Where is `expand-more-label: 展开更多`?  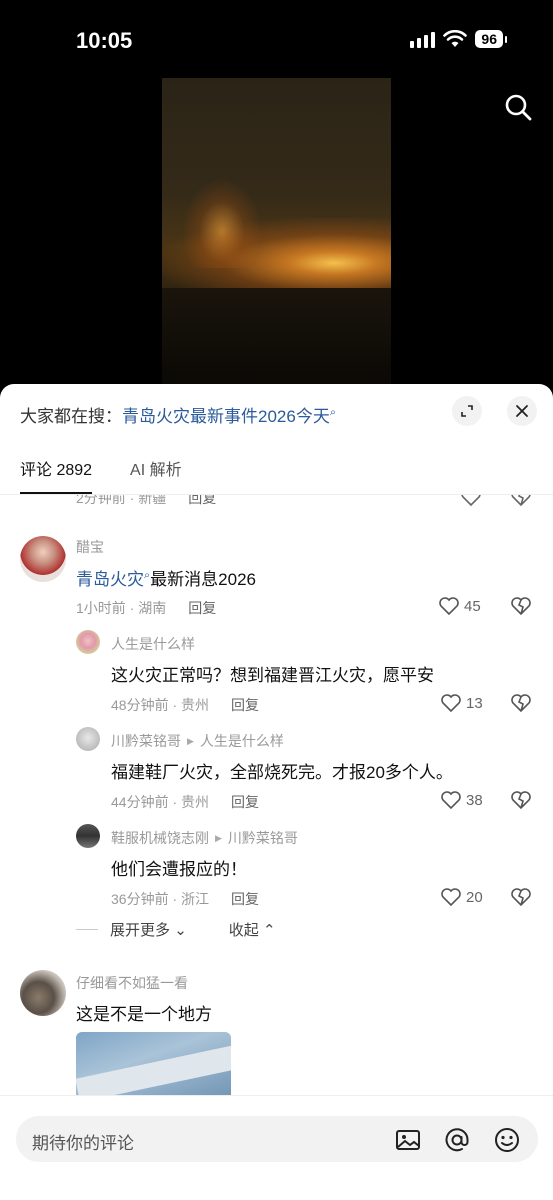
expand-more-label: 展开更多 is located at coordinates (140, 930).